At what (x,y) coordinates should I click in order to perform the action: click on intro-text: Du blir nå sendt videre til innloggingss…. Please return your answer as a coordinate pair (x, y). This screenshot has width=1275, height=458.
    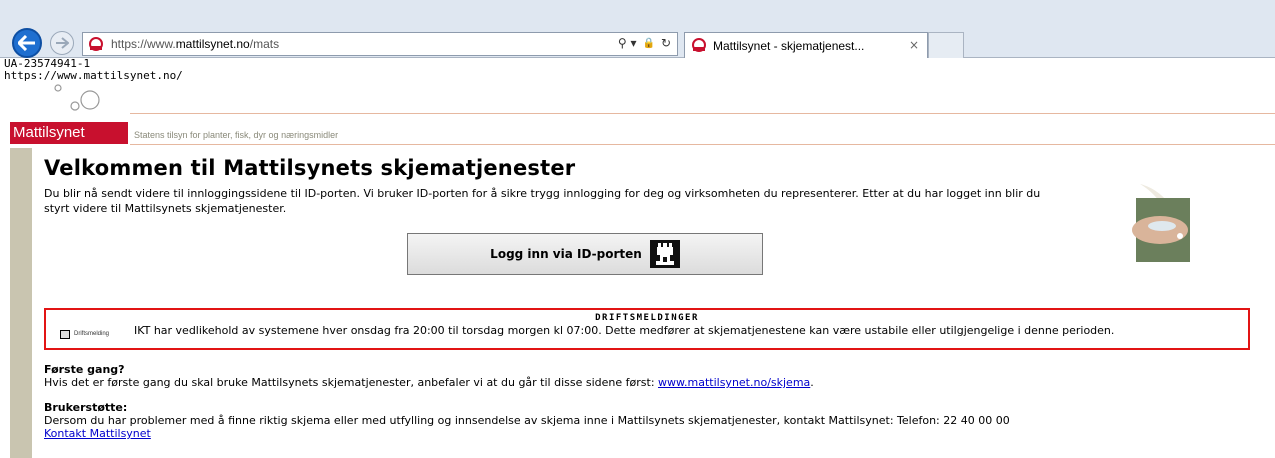
    Looking at the image, I should click on (542, 201).